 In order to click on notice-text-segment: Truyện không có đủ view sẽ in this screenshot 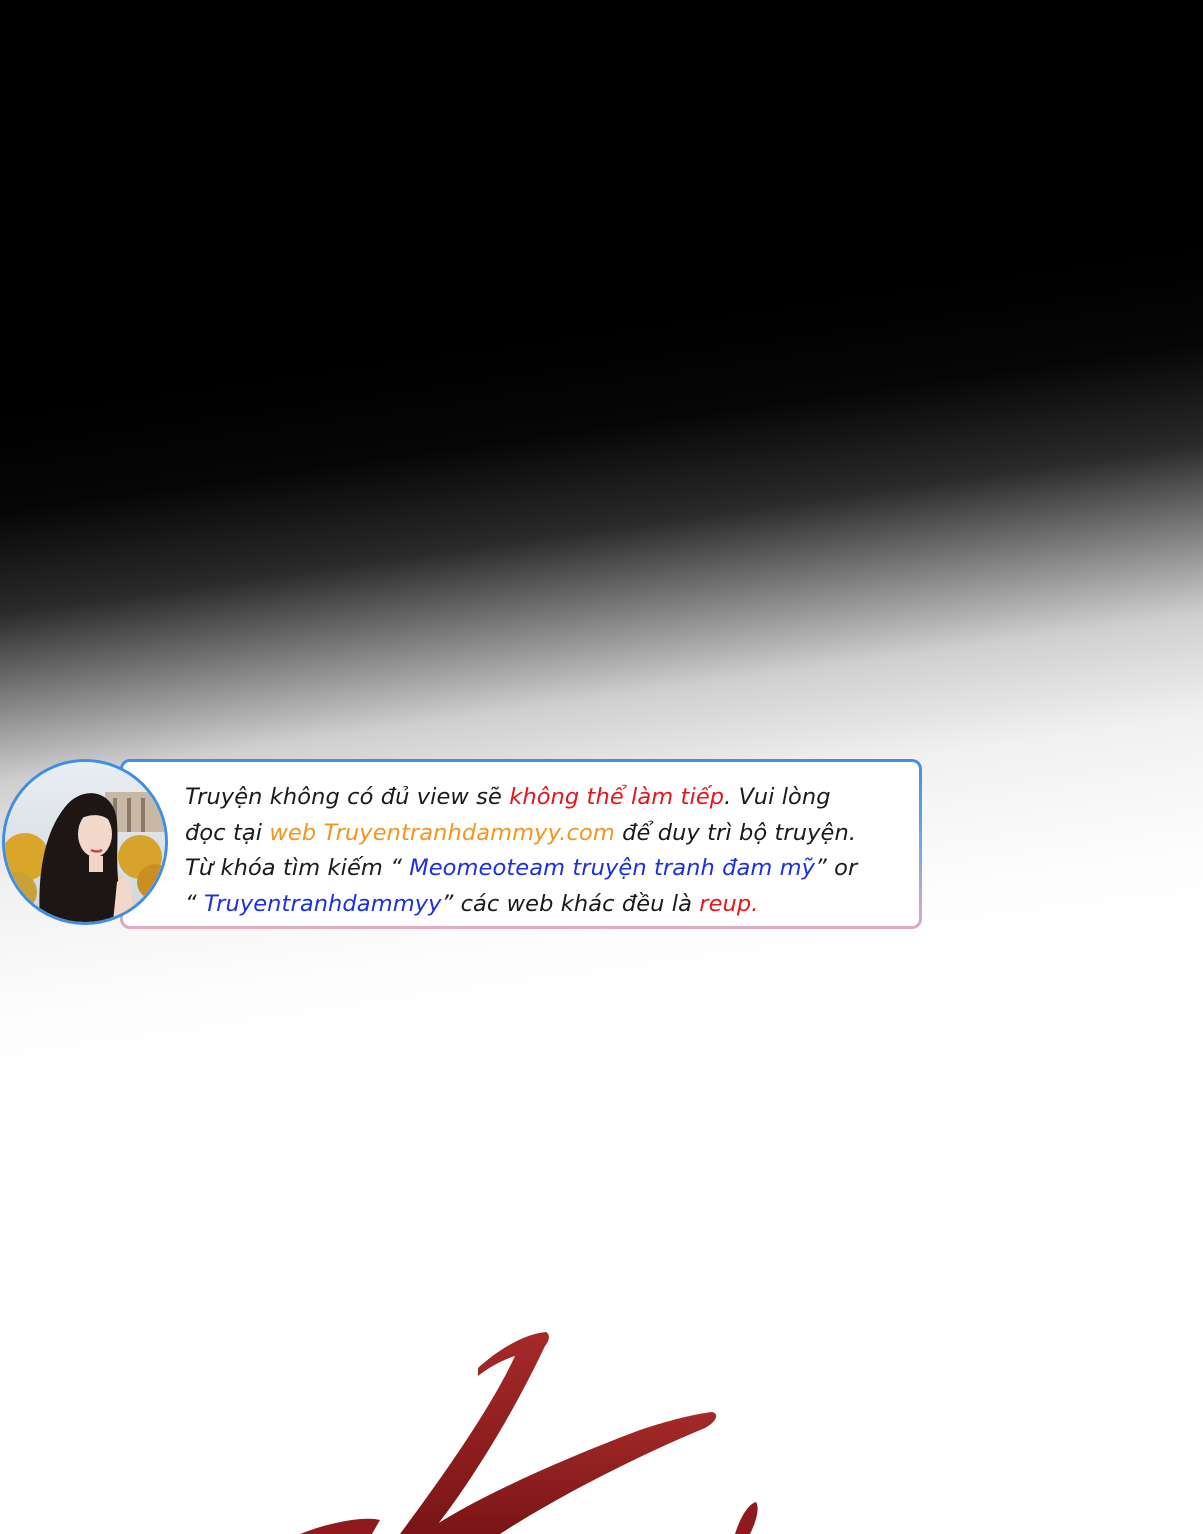, I will do `click(347, 797)`.